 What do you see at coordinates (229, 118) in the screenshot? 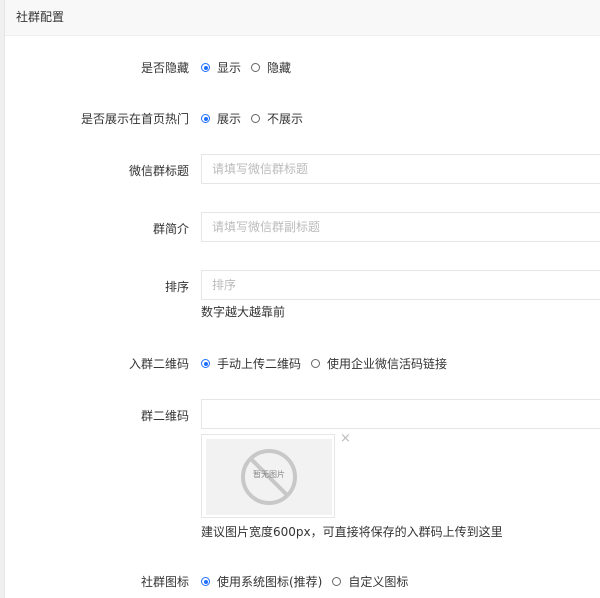
I see `hot-option-show: 展示` at bounding box center [229, 118].